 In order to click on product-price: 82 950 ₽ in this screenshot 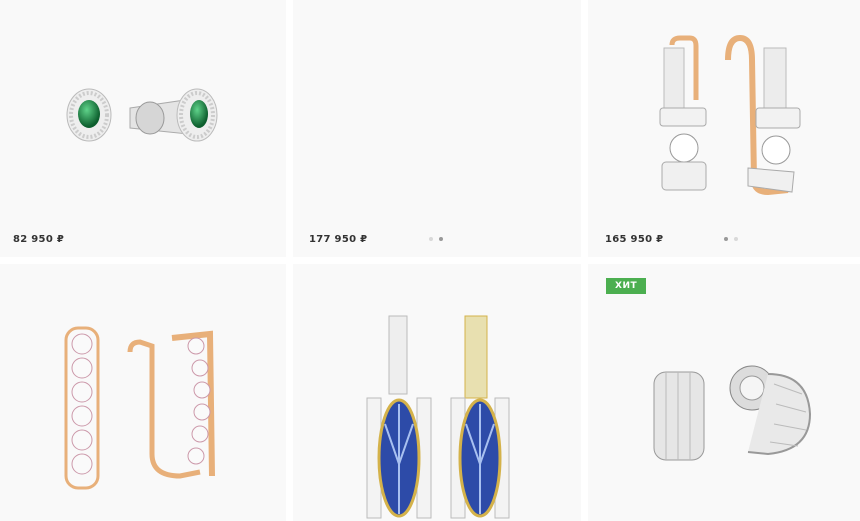, I will do `click(39, 239)`.